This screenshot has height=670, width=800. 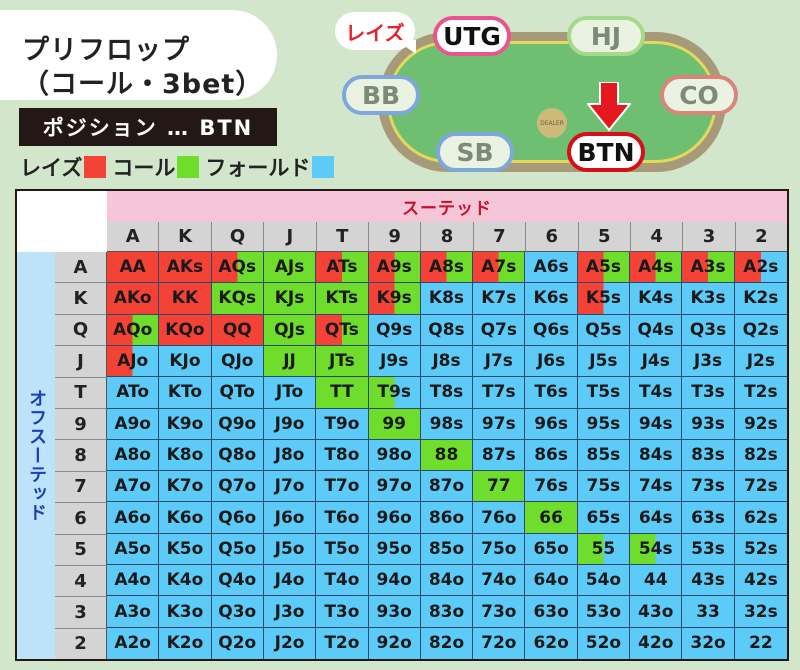 I want to click on row-header: 4, so click(x=81, y=581).